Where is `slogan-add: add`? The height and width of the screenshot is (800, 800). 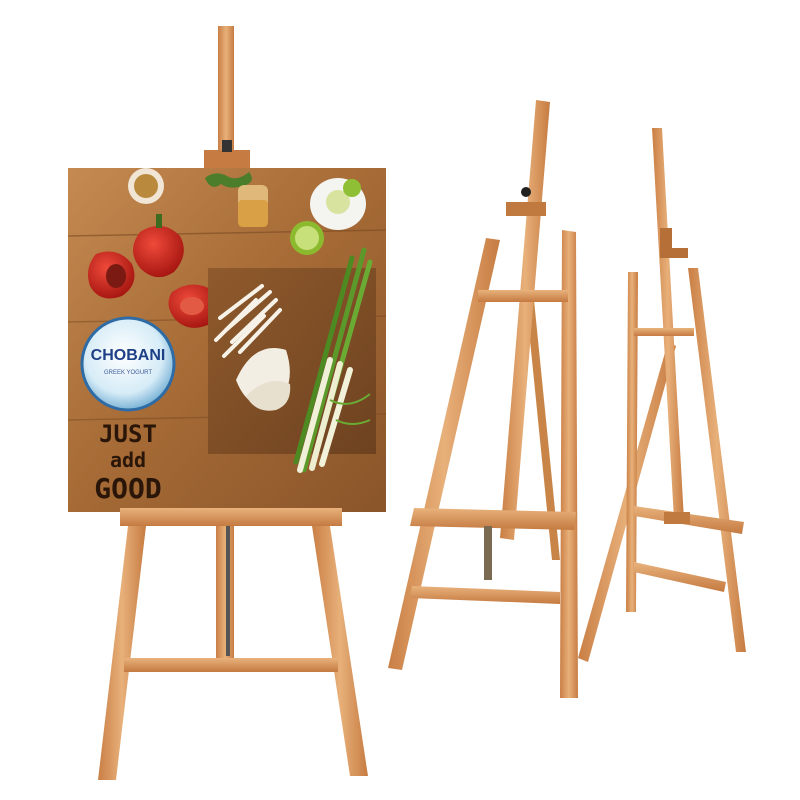
slogan-add: add is located at coordinates (128, 460).